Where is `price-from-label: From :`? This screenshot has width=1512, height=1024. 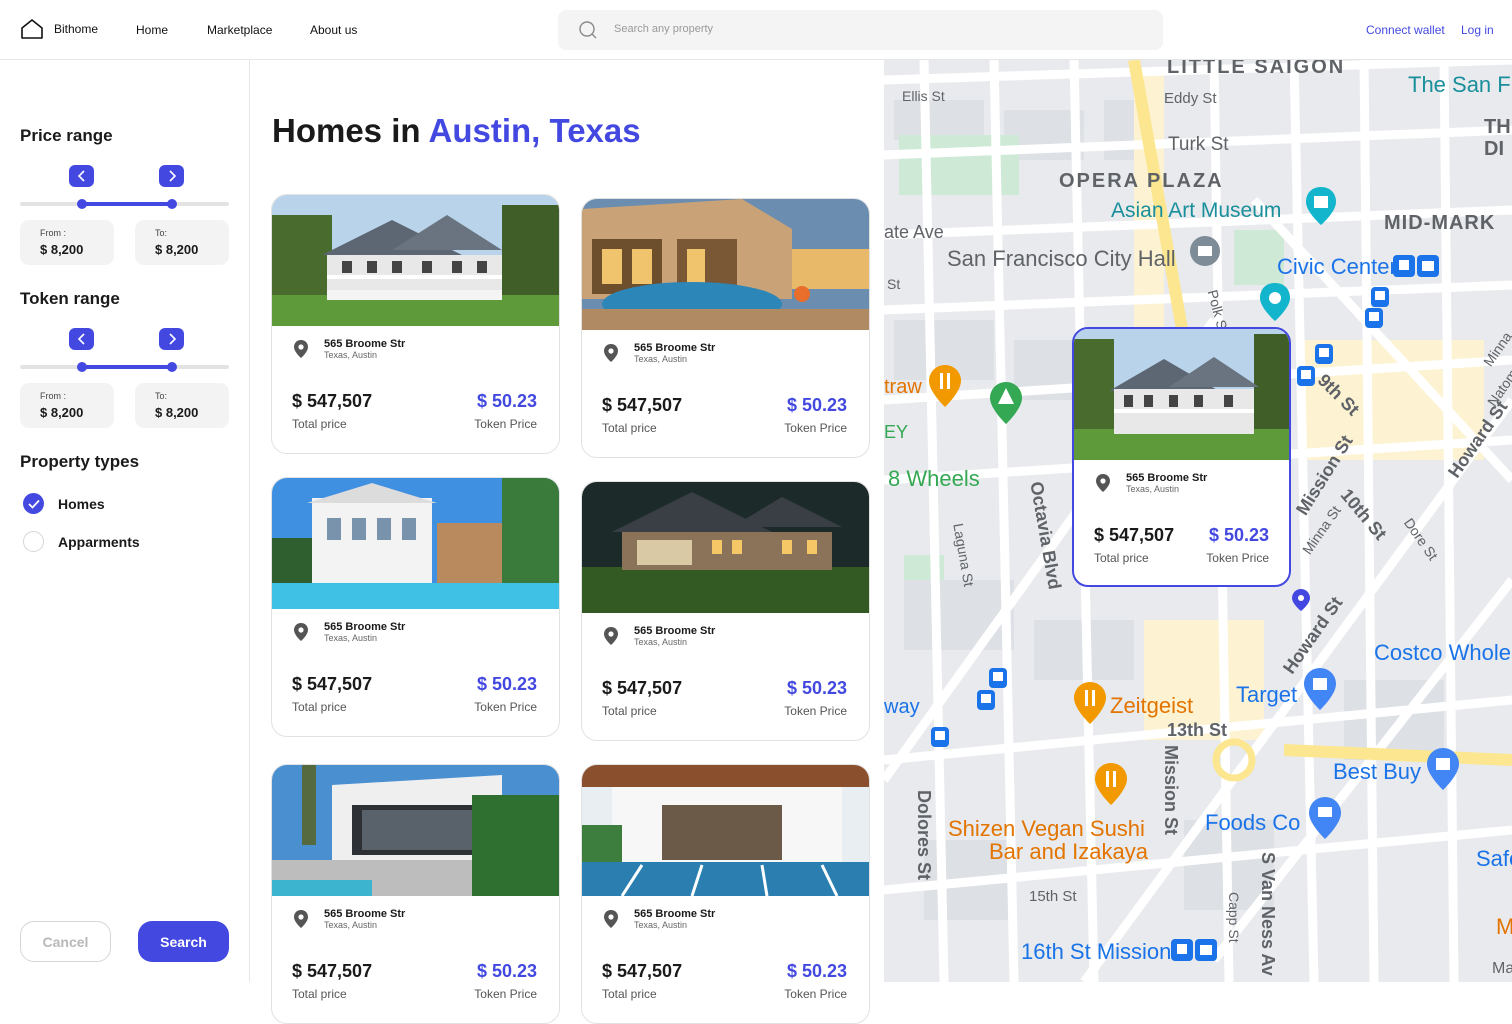 price-from-label: From : is located at coordinates (53, 233).